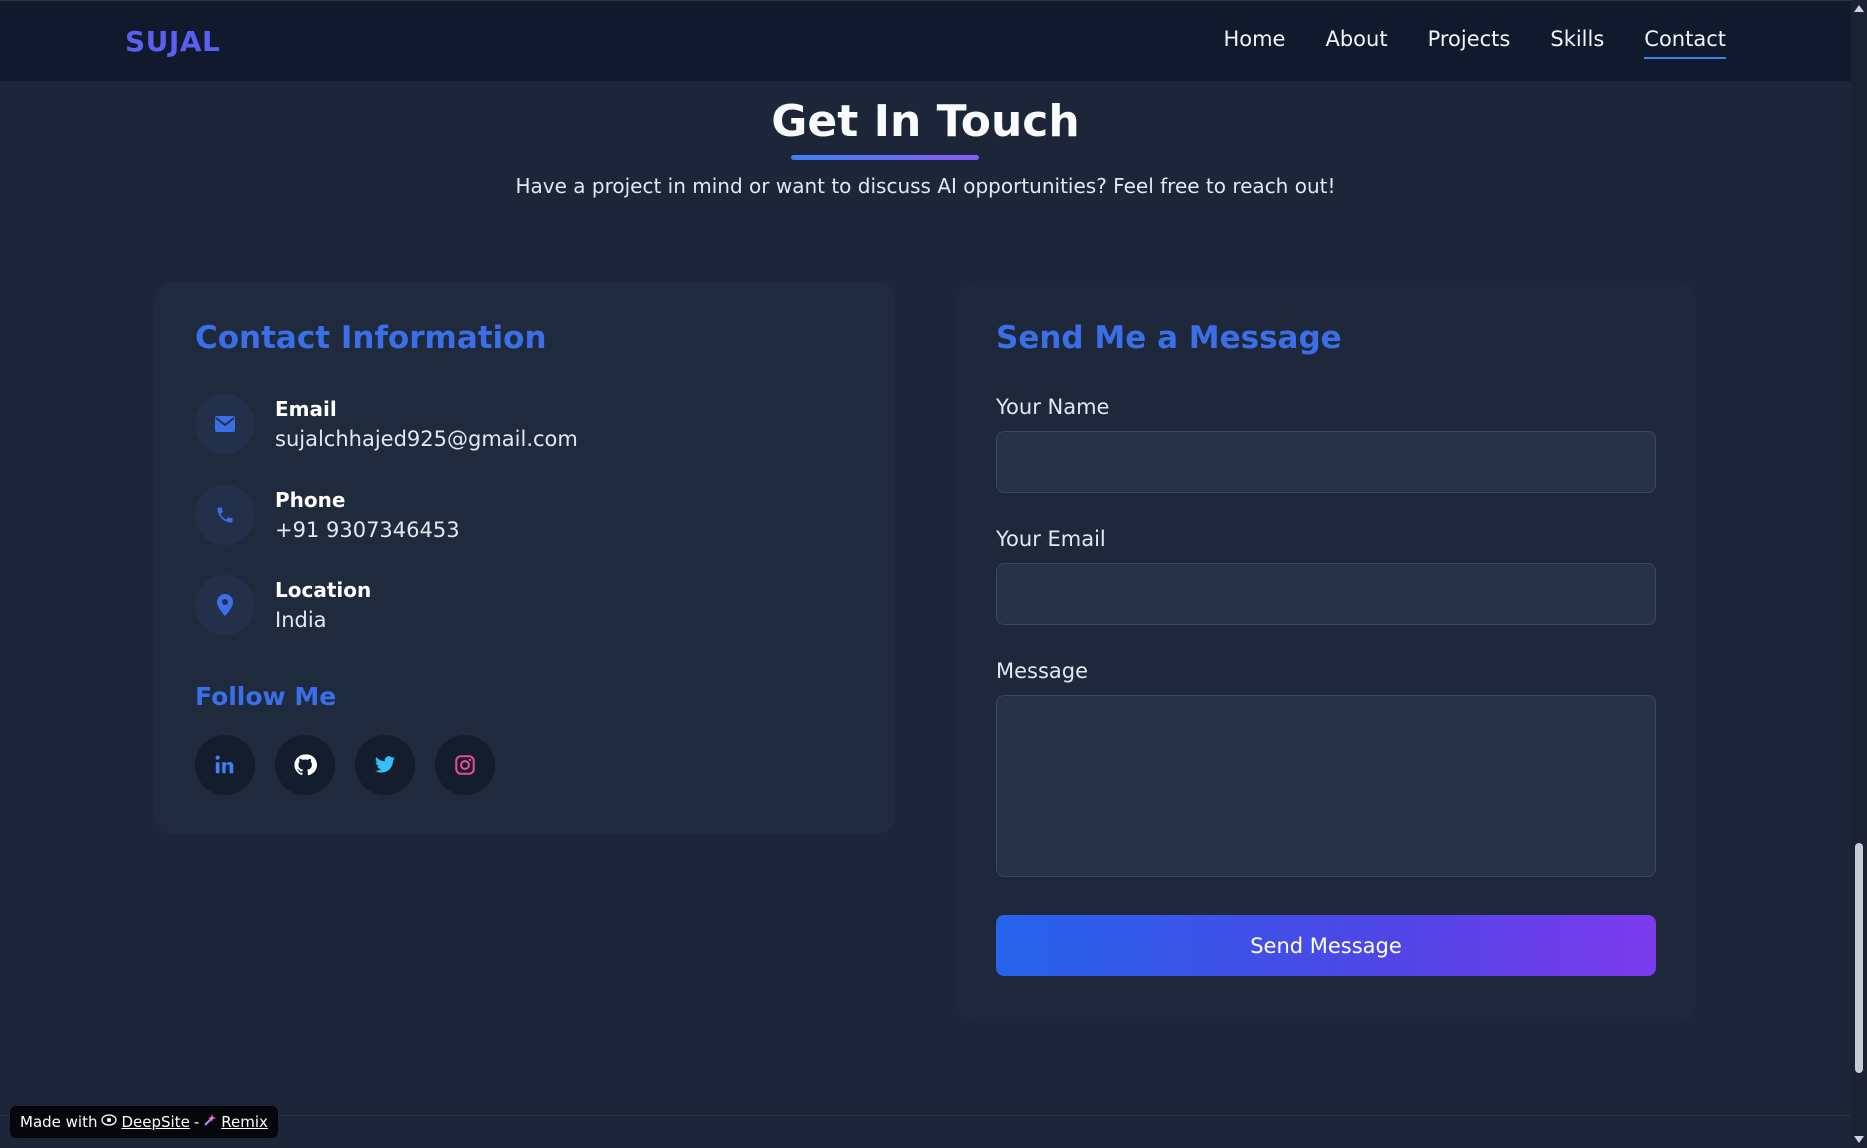 This screenshot has height=1148, width=1867. I want to click on nav-link-skills: Skills, so click(1577, 43).